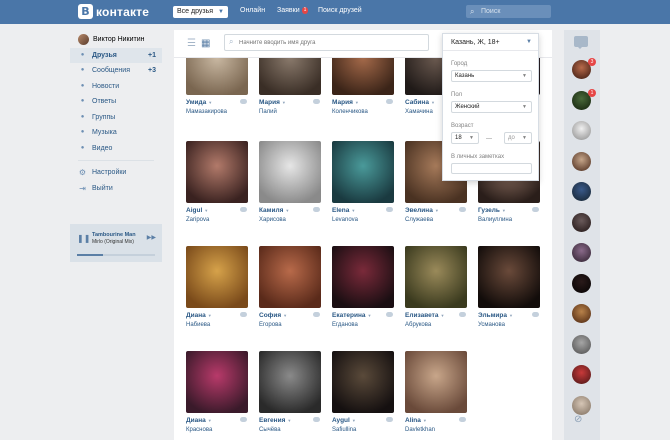 This screenshot has width=670, height=440. Describe the element at coordinates (293, 10) in the screenshot. I see `nav-requests: Заявки 1` at that location.